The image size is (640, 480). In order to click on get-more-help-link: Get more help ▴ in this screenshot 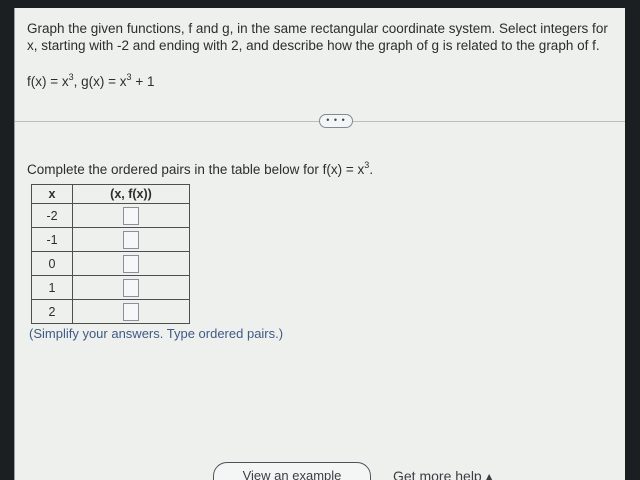, I will do `click(443, 474)`.